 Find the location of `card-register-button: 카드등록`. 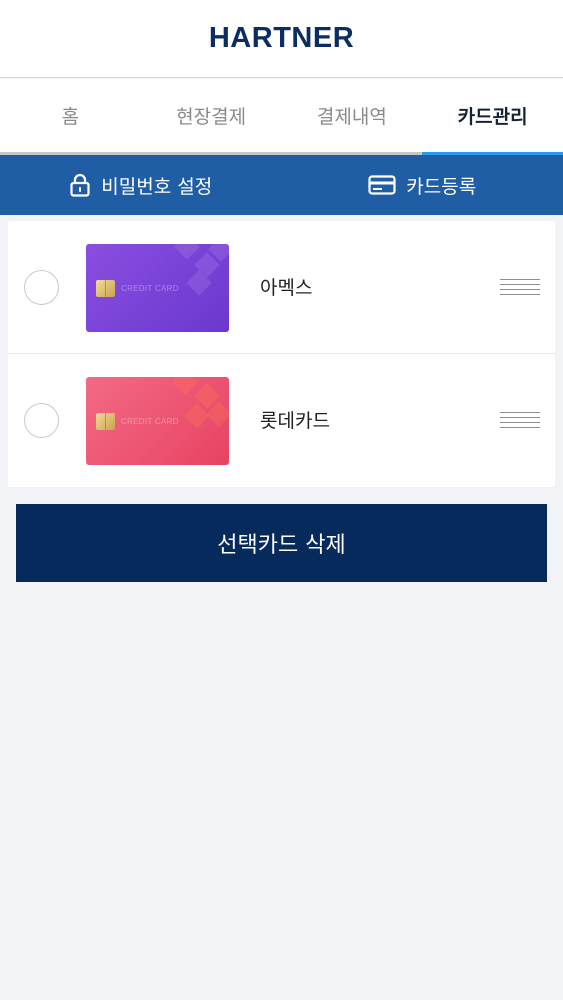

card-register-button: 카드등록 is located at coordinates (422, 185).